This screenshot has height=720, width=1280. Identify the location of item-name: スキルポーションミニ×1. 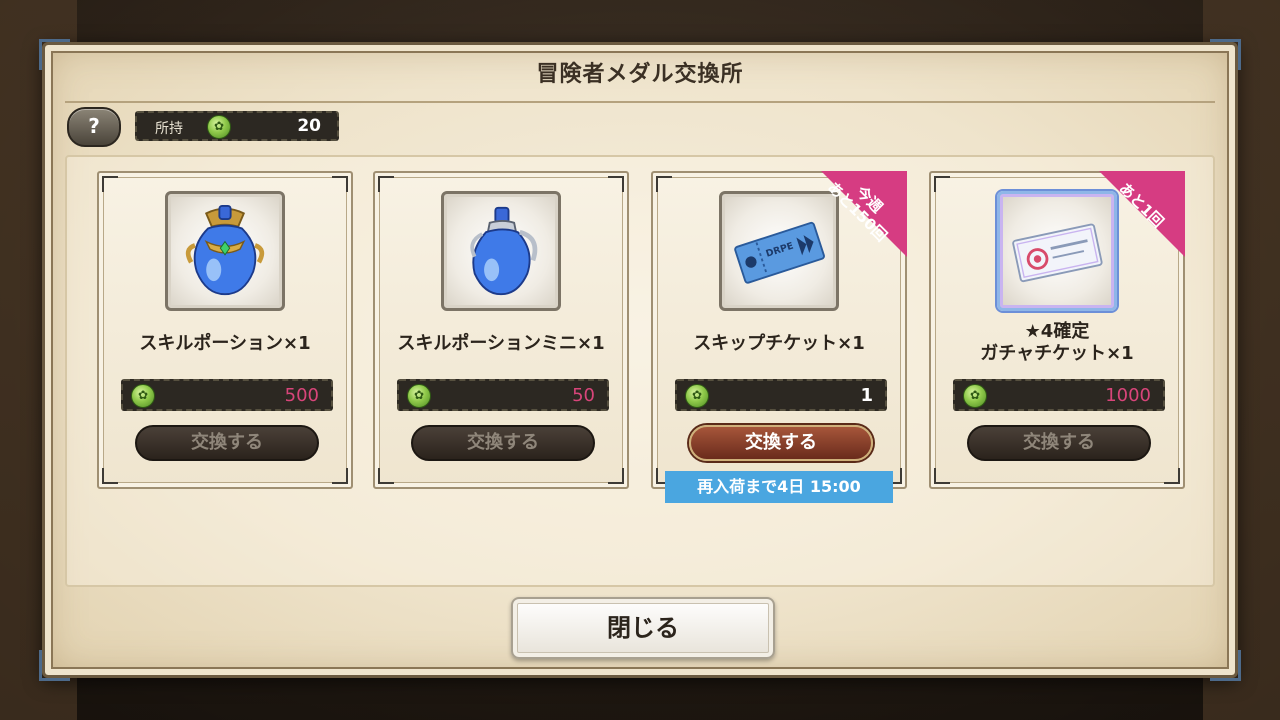
(501, 343).